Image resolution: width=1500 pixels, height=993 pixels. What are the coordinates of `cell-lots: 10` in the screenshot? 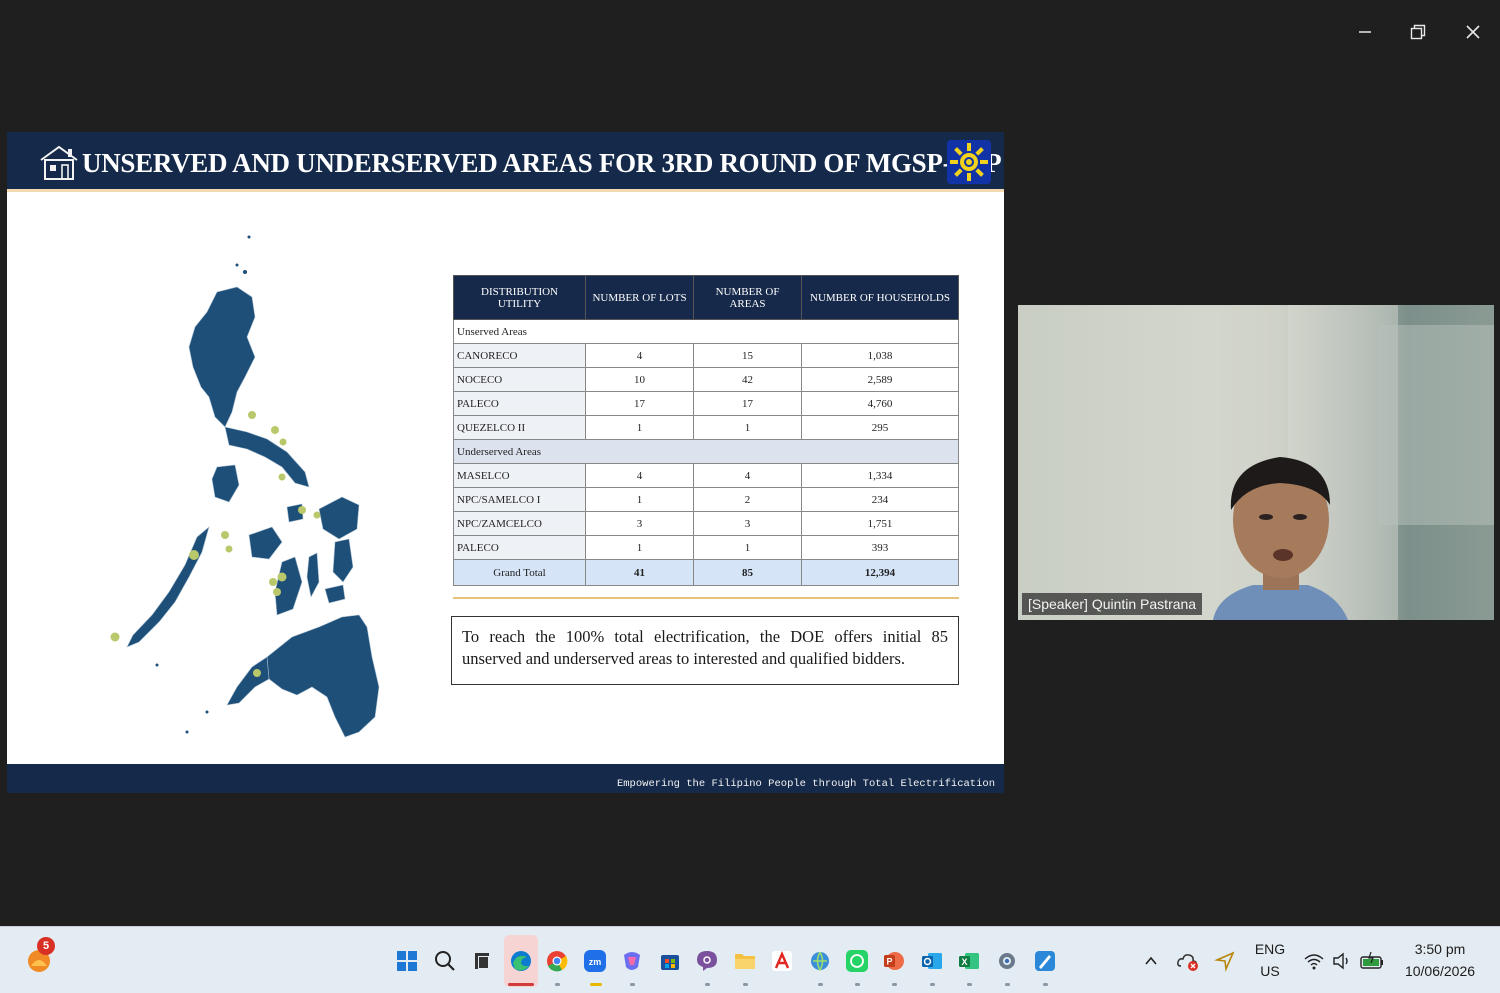 It's located at (639, 379).